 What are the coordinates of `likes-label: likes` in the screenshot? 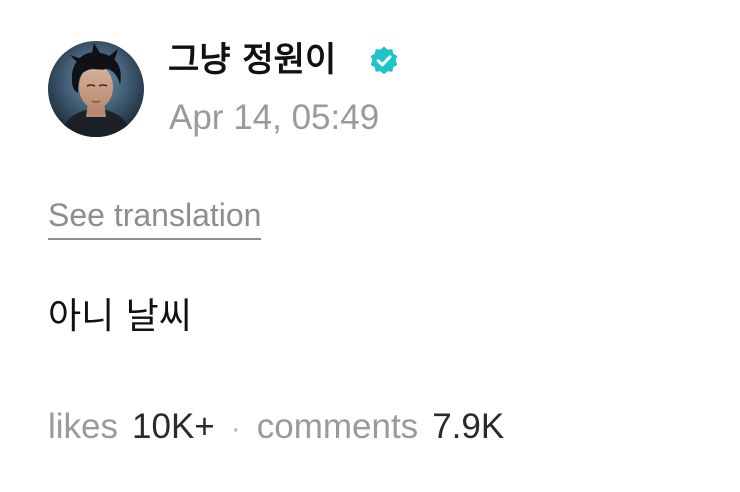 It's located at (83, 427).